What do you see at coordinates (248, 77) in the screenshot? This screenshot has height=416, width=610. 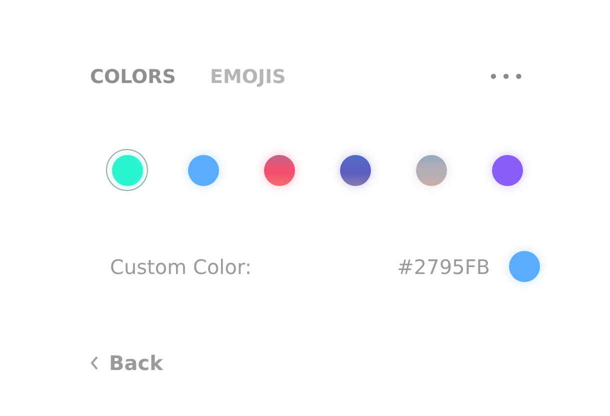 I see `tab: EMOJIS` at bounding box center [248, 77].